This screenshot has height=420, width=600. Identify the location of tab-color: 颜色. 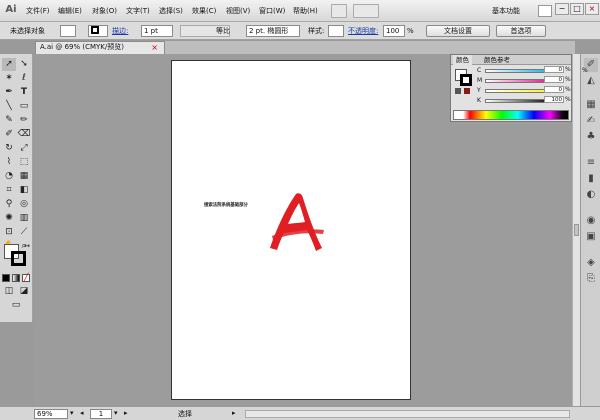
(462, 60).